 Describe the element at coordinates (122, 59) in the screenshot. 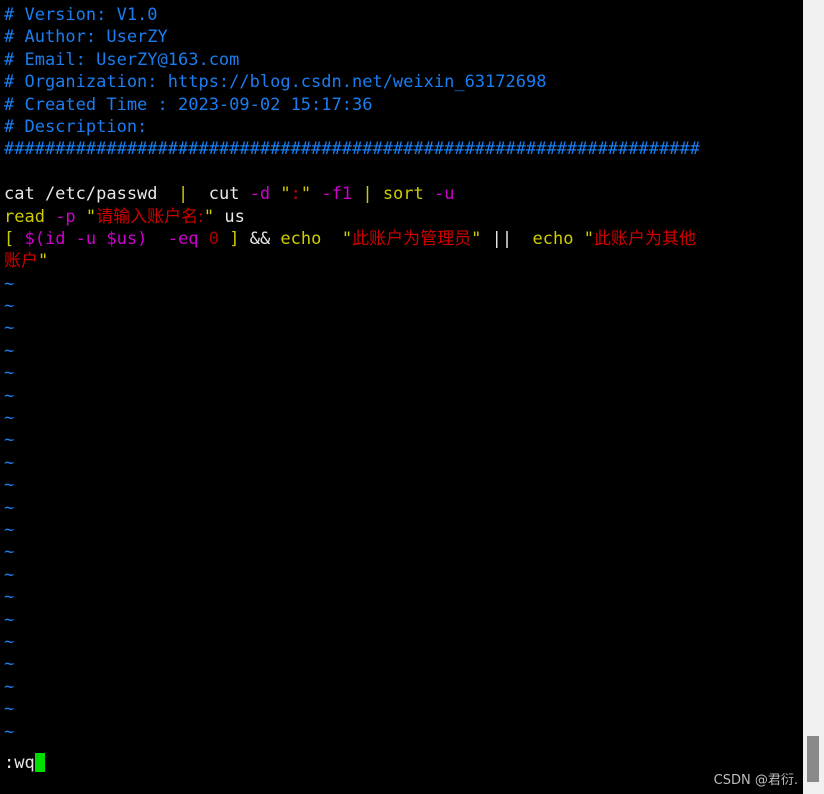

I see `comment-text: # Email: UserZY@163.com` at that location.